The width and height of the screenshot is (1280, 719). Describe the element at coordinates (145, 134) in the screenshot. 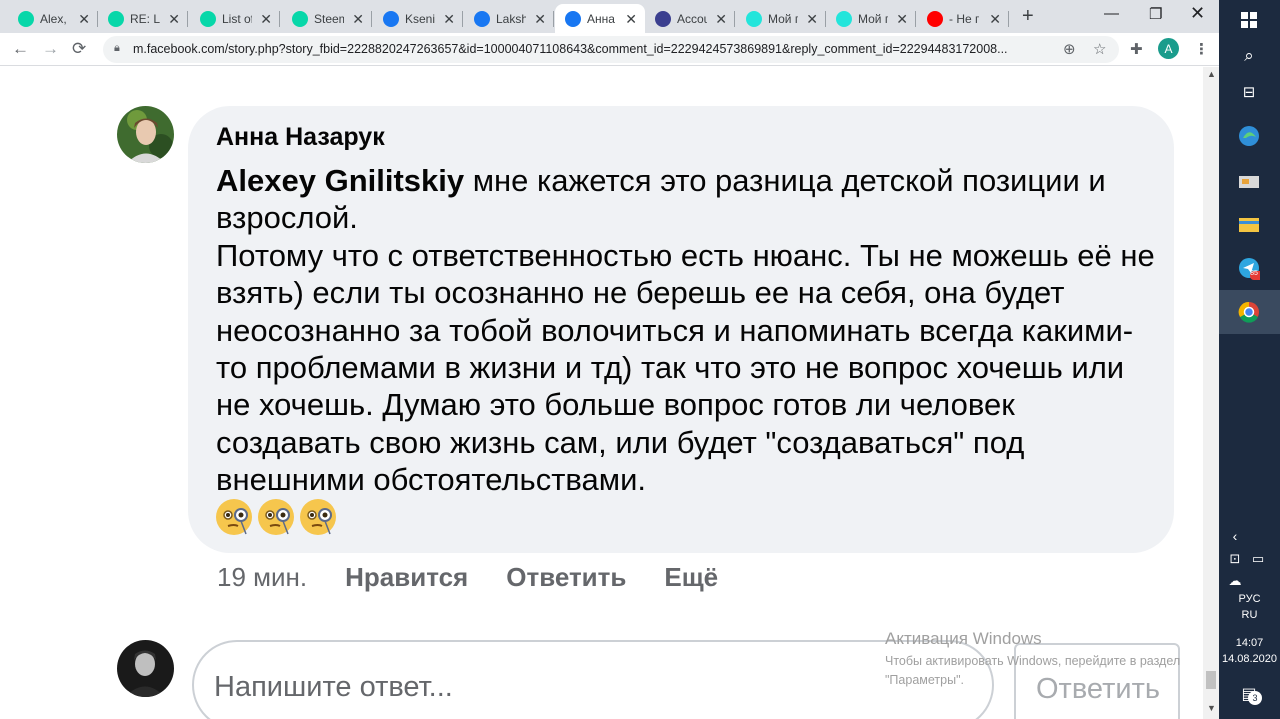

I see `comment-author-avatar` at that location.